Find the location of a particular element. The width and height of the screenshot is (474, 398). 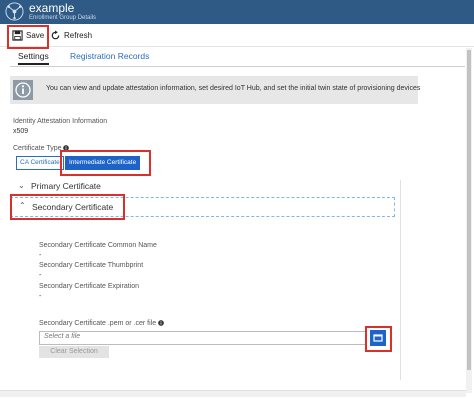

floppy-disk-icon is located at coordinates (17, 35).